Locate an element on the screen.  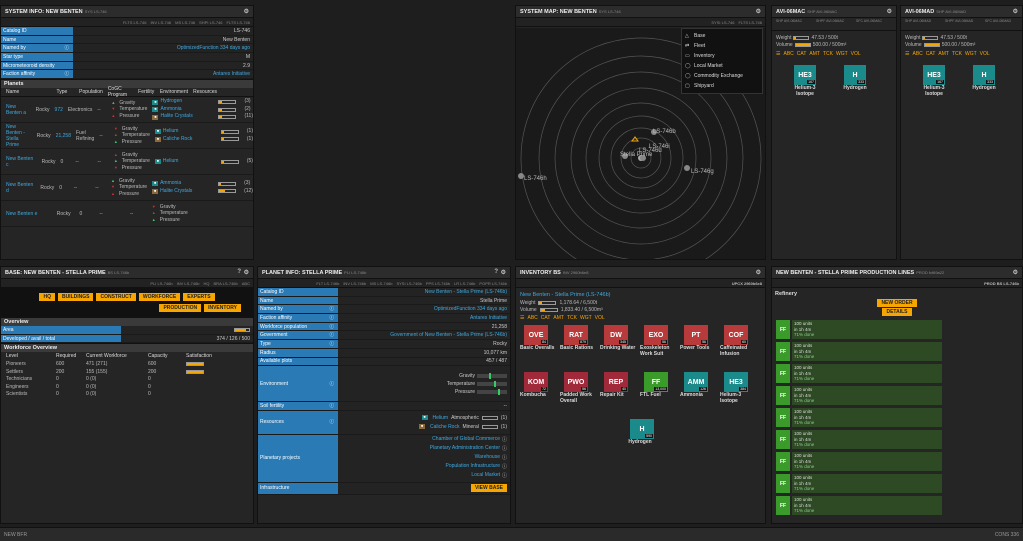
info-value: Antares Initiative is located at coordinates (163, 74).